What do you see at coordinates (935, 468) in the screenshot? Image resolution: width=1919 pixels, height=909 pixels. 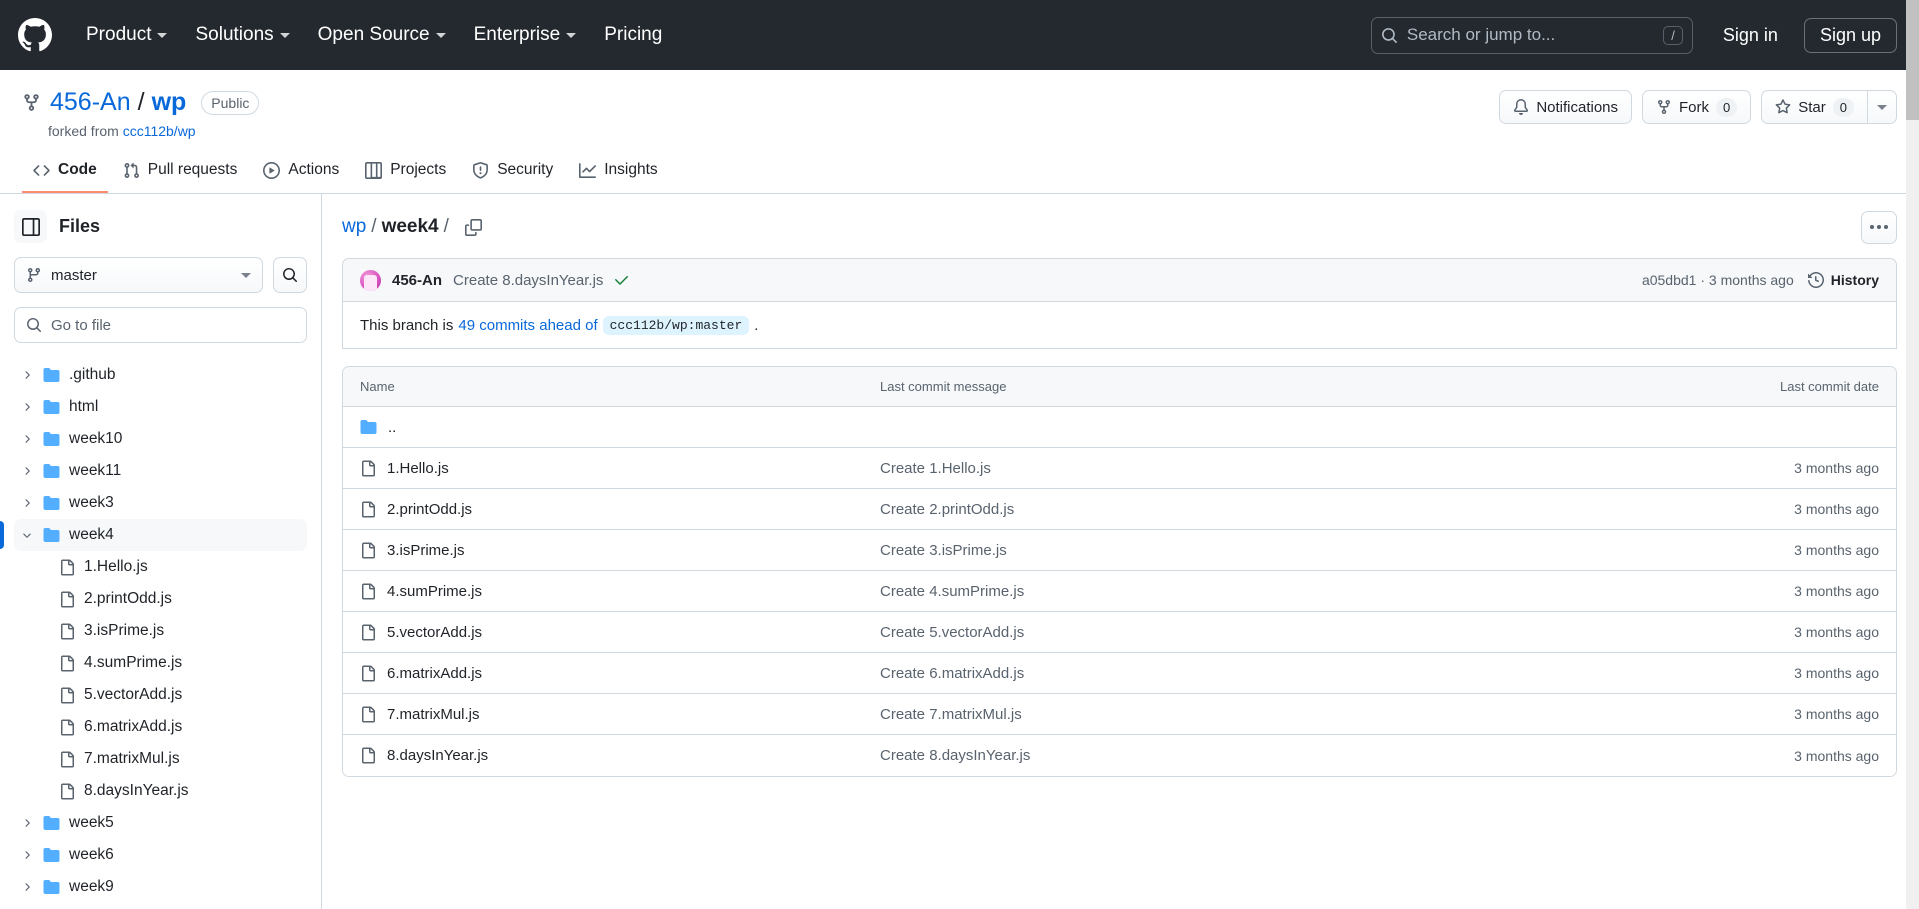 I see `commit-message-link: Create 1.Hello.js` at bounding box center [935, 468].